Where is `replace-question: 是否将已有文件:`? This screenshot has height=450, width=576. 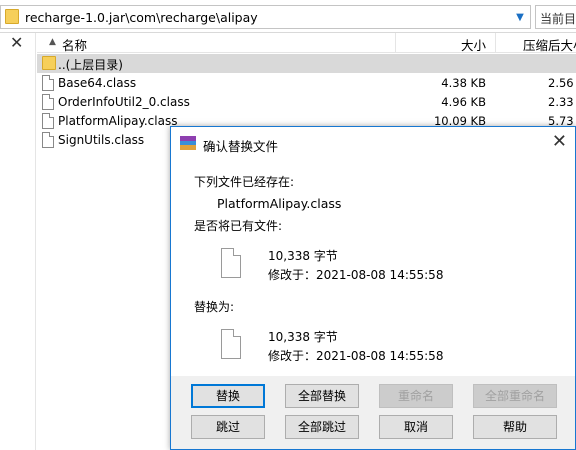
replace-question: 是否将已有文件: is located at coordinates (238, 226).